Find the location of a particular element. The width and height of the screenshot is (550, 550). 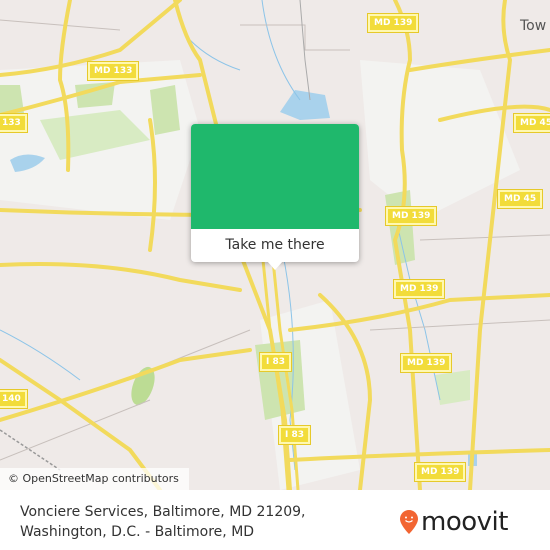

popup-header is located at coordinates (275, 176).